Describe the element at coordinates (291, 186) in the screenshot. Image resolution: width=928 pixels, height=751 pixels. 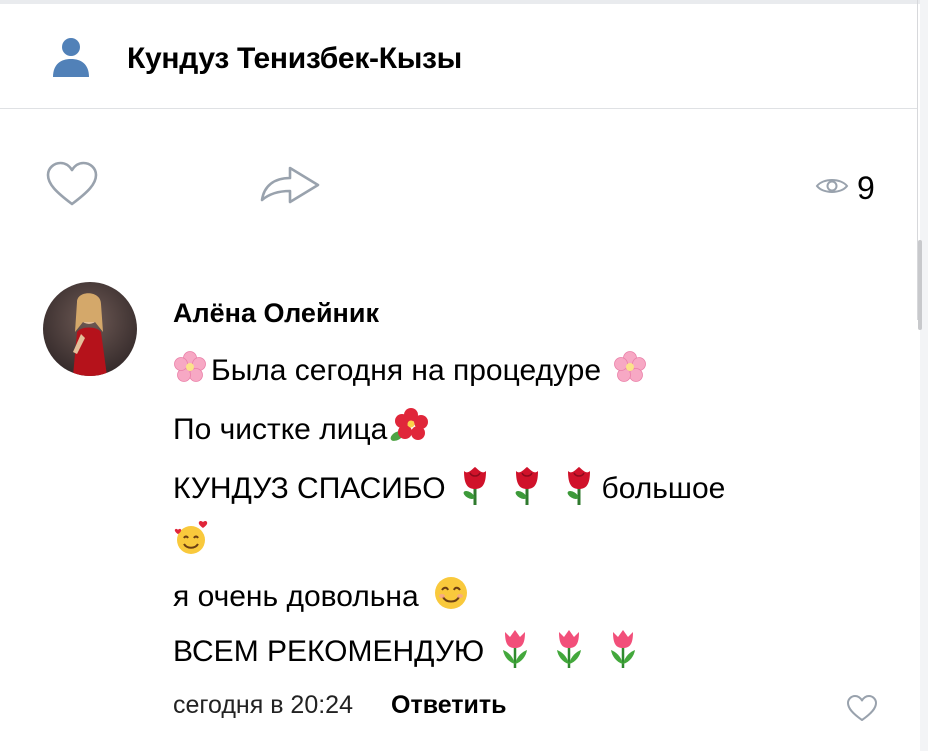
I see `share-arrow-icon` at that location.